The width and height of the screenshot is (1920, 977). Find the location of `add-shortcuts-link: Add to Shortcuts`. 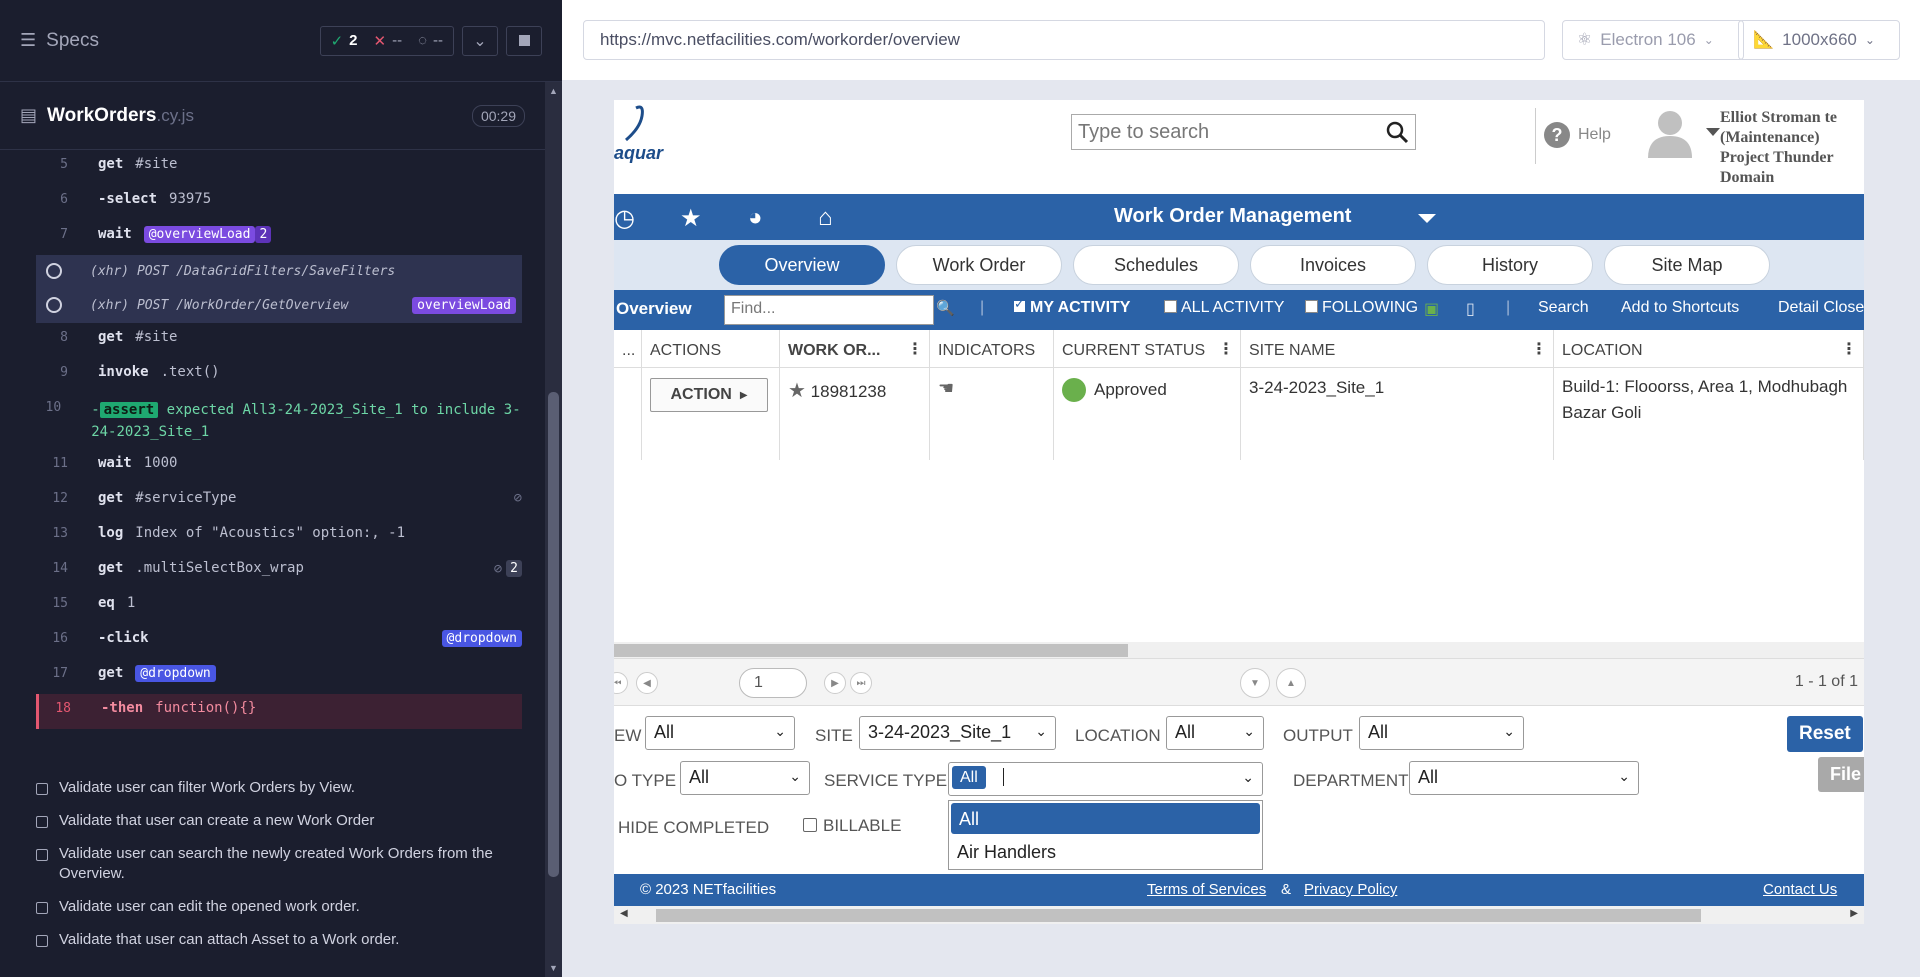

add-shortcuts-link: Add to Shortcuts is located at coordinates (1680, 308).